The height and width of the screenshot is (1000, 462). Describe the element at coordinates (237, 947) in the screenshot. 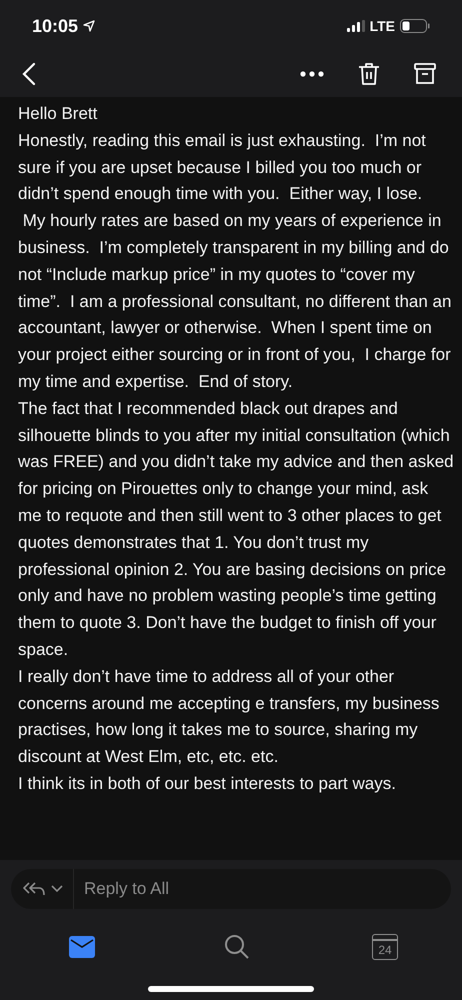

I see `search-icon` at that location.